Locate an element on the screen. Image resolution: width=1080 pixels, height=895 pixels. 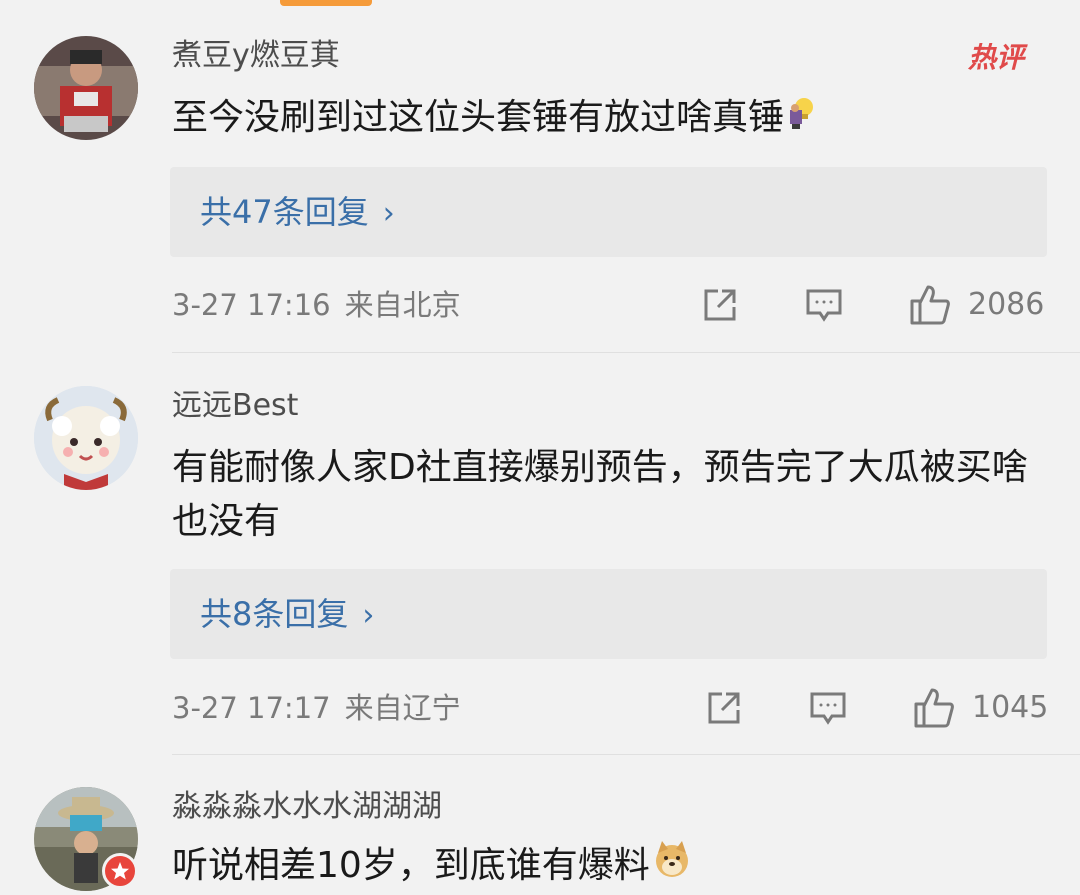
username: 淼淼淼水水水湖湖湖 is located at coordinates (307, 807).